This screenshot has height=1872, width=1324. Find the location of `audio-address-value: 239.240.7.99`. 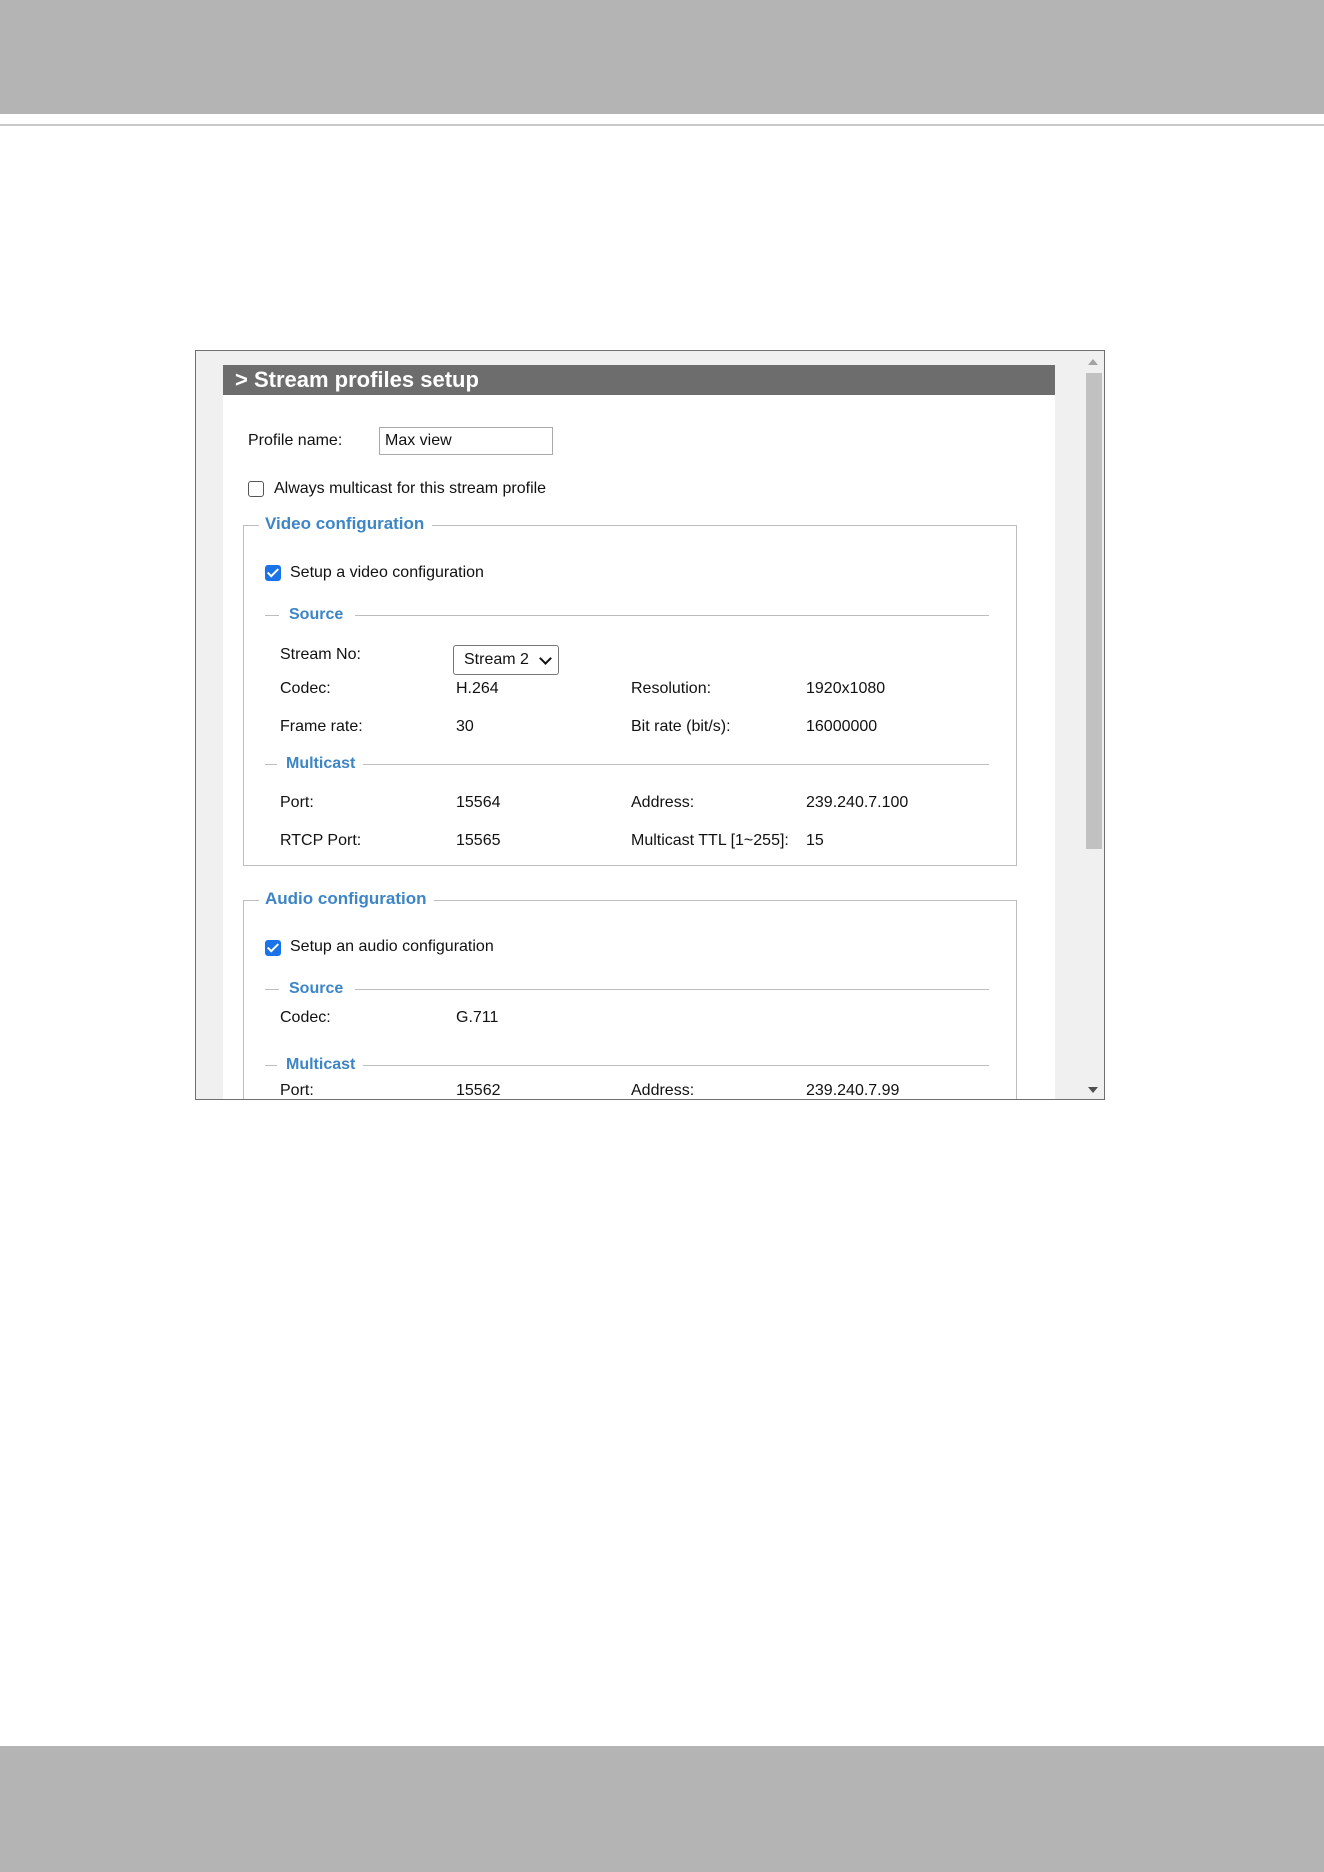

audio-address-value: 239.240.7.99 is located at coordinates (853, 1090).